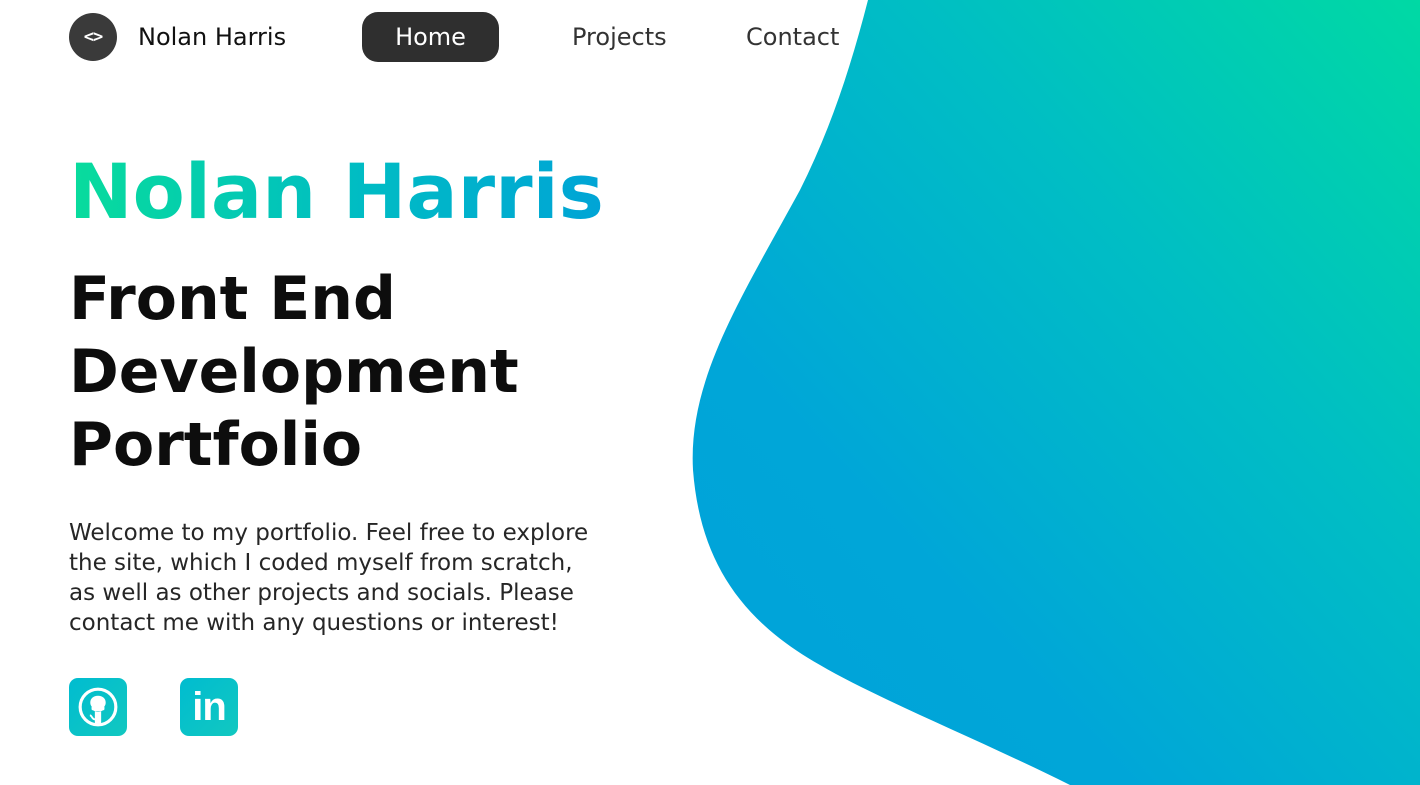  Describe the element at coordinates (619, 37) in the screenshot. I see `nav-projects-link: Projects` at that location.